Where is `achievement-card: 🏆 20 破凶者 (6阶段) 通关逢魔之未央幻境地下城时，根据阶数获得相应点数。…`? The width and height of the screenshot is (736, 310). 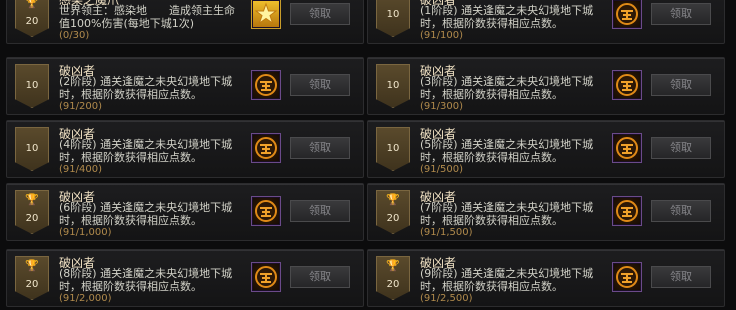
achievement-card: 🏆 20 破凶者 (6阶段) 通关逢魔之未央幻境地下城时，根据阶数获得相应点数。… is located at coordinates (185, 212).